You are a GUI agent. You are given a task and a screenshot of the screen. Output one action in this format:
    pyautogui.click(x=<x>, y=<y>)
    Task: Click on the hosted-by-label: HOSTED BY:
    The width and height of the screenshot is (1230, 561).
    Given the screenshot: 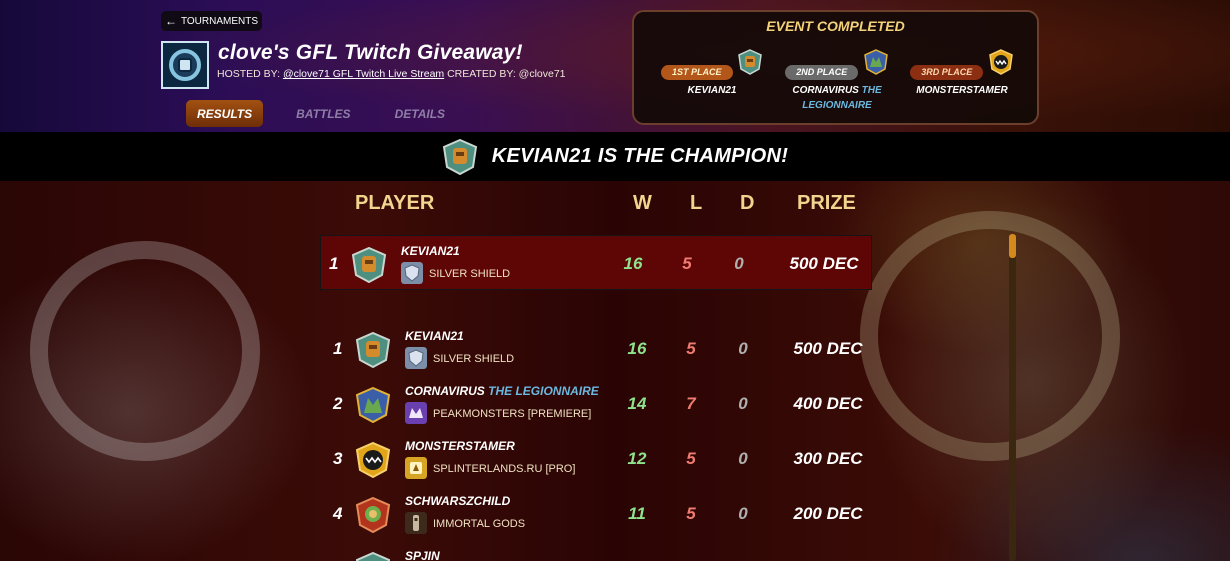 What is the action you would take?
    pyautogui.click(x=249, y=74)
    